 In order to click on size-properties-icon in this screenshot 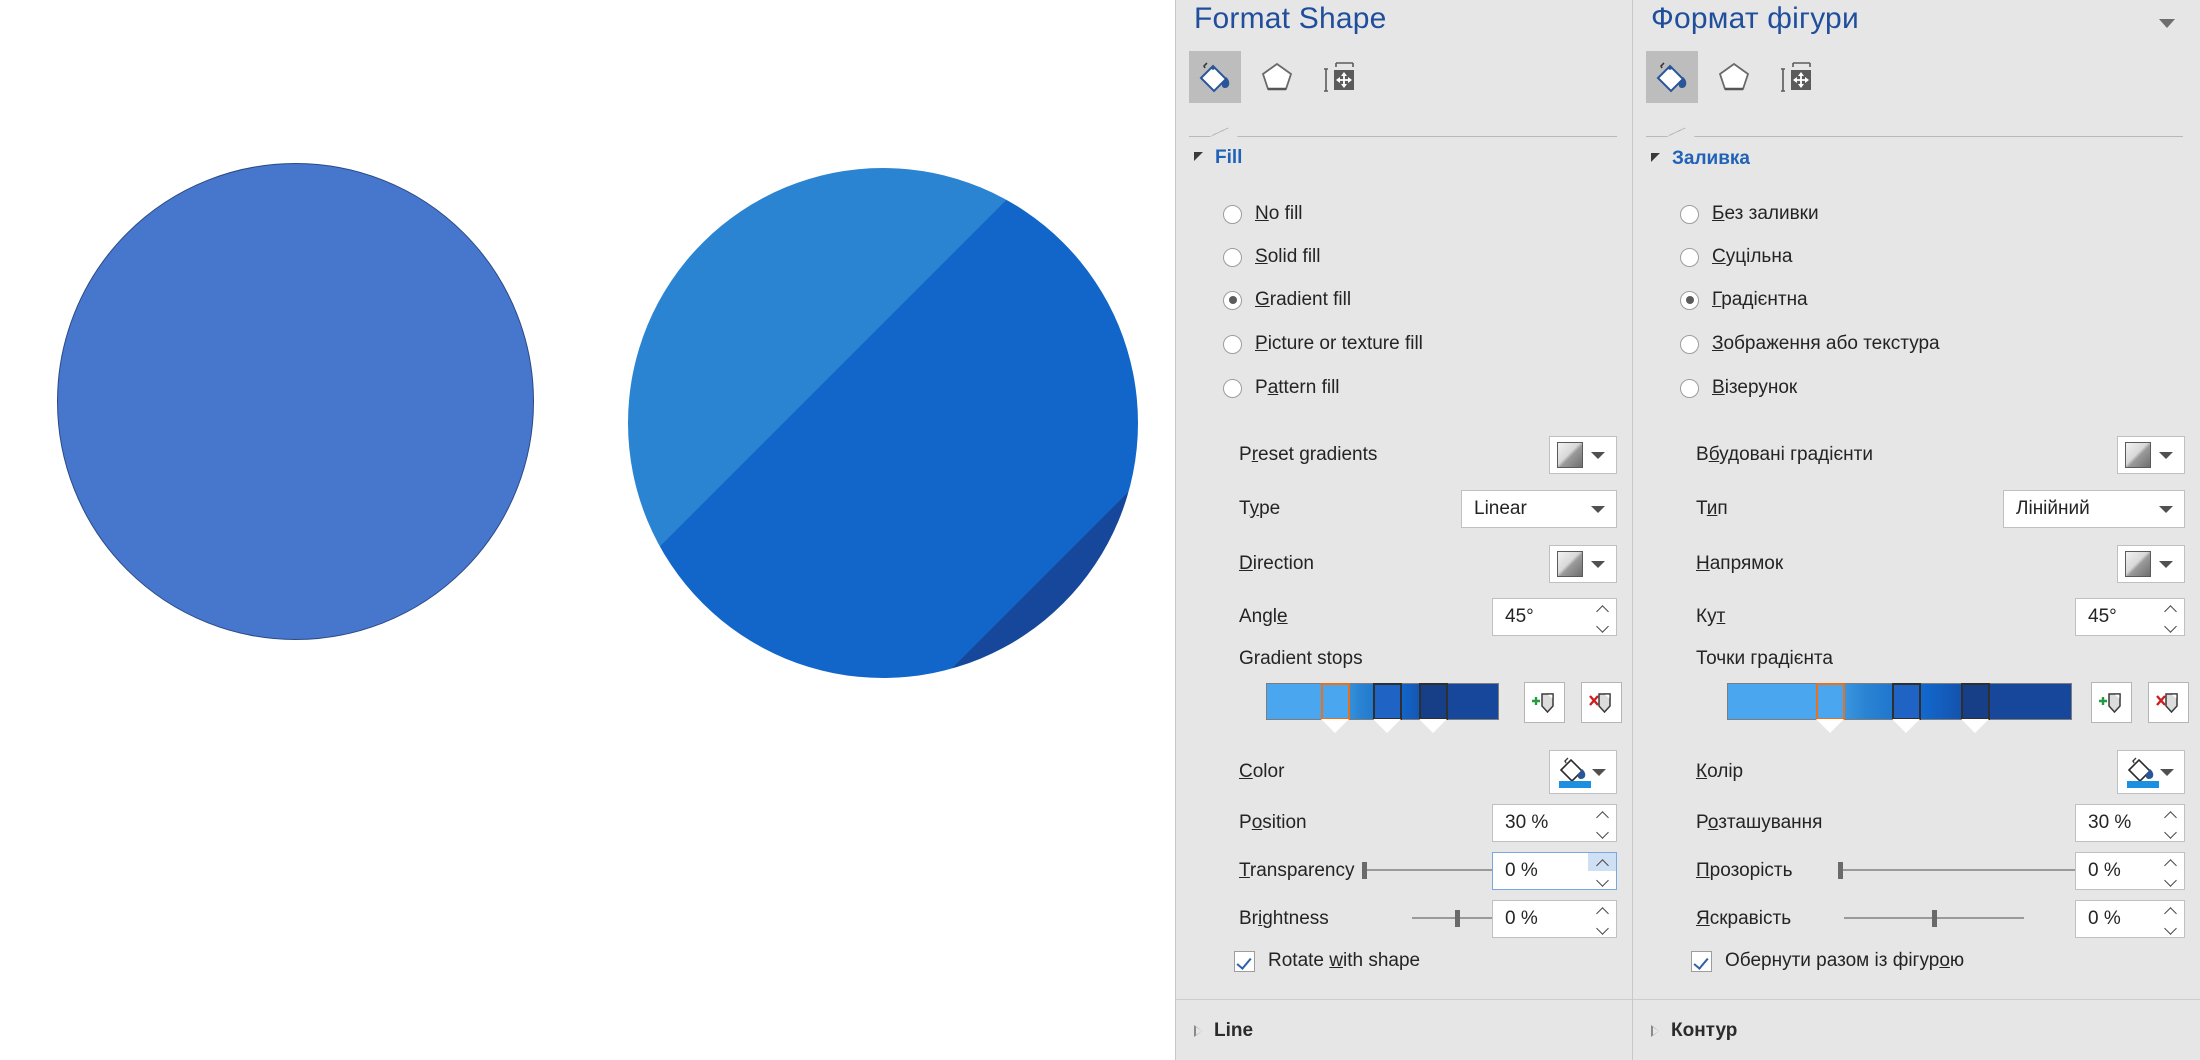, I will do `click(1796, 77)`.